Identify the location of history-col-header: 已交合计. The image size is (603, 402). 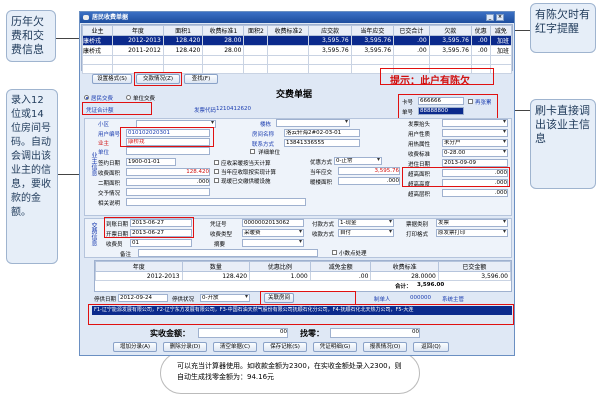
(411, 30).